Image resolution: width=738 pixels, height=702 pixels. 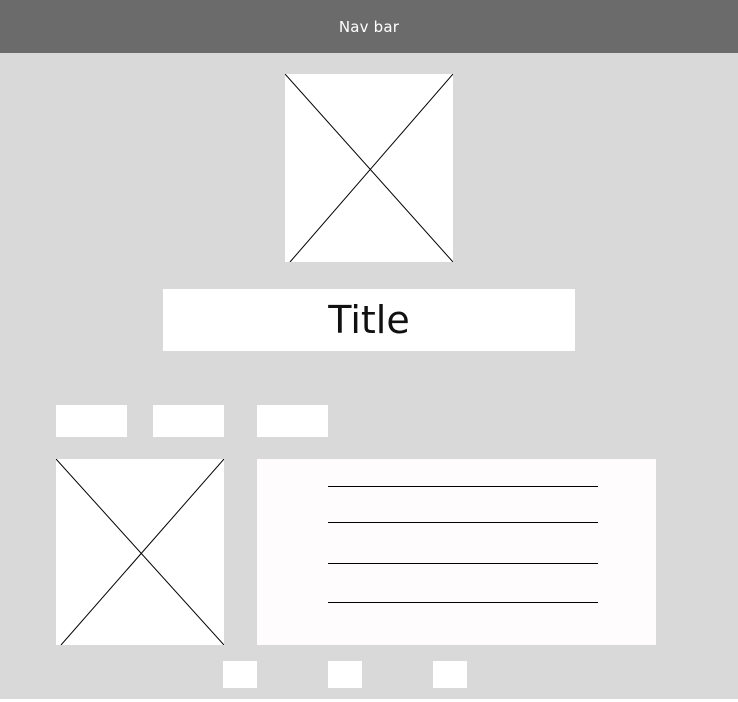 I want to click on hero-image, so click(x=369, y=168).